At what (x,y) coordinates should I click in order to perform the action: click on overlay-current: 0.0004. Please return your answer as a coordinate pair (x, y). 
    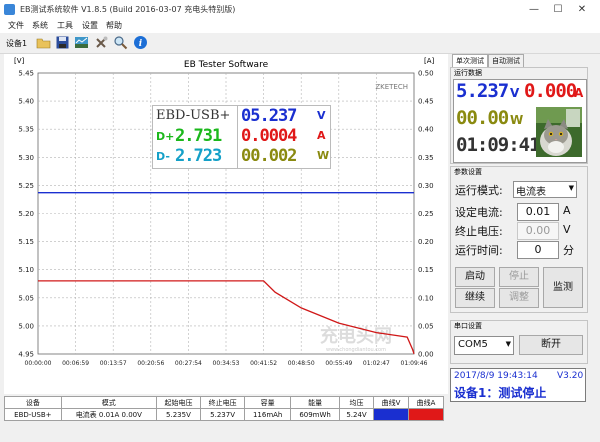
    Looking at the image, I should click on (269, 136).